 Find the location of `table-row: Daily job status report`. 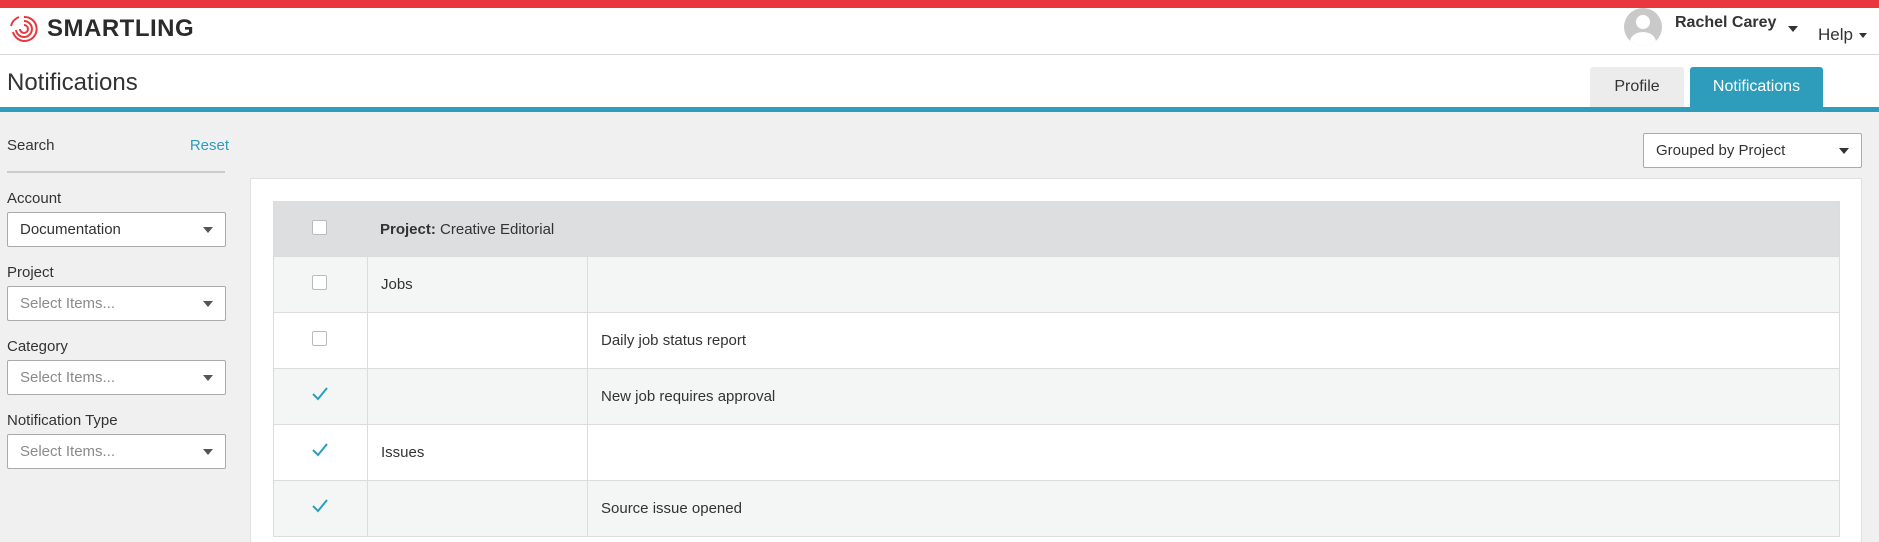

table-row: Daily job status report is located at coordinates (1056, 341).